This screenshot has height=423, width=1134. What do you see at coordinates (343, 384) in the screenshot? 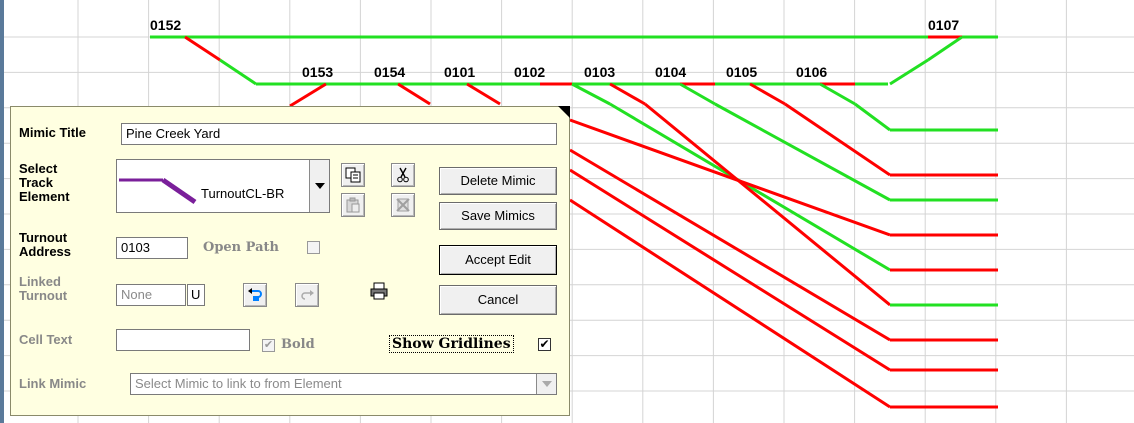
I see `link-mimic-select: Select Mimic to link to from Element` at bounding box center [343, 384].